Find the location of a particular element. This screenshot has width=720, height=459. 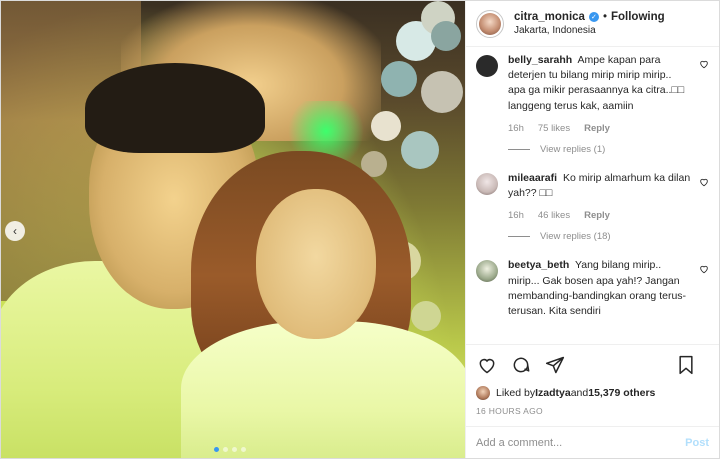

share-icon is located at coordinates (555, 365).